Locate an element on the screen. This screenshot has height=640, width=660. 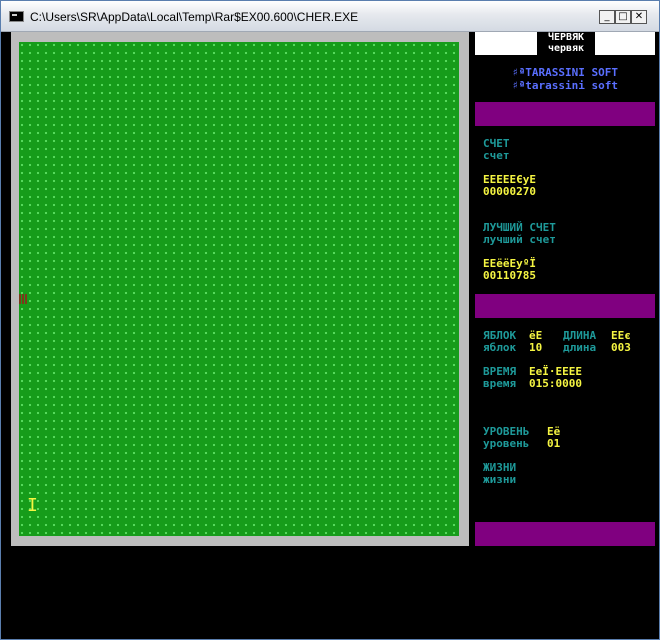
length-label-lower: длина is located at coordinates (579, 348).